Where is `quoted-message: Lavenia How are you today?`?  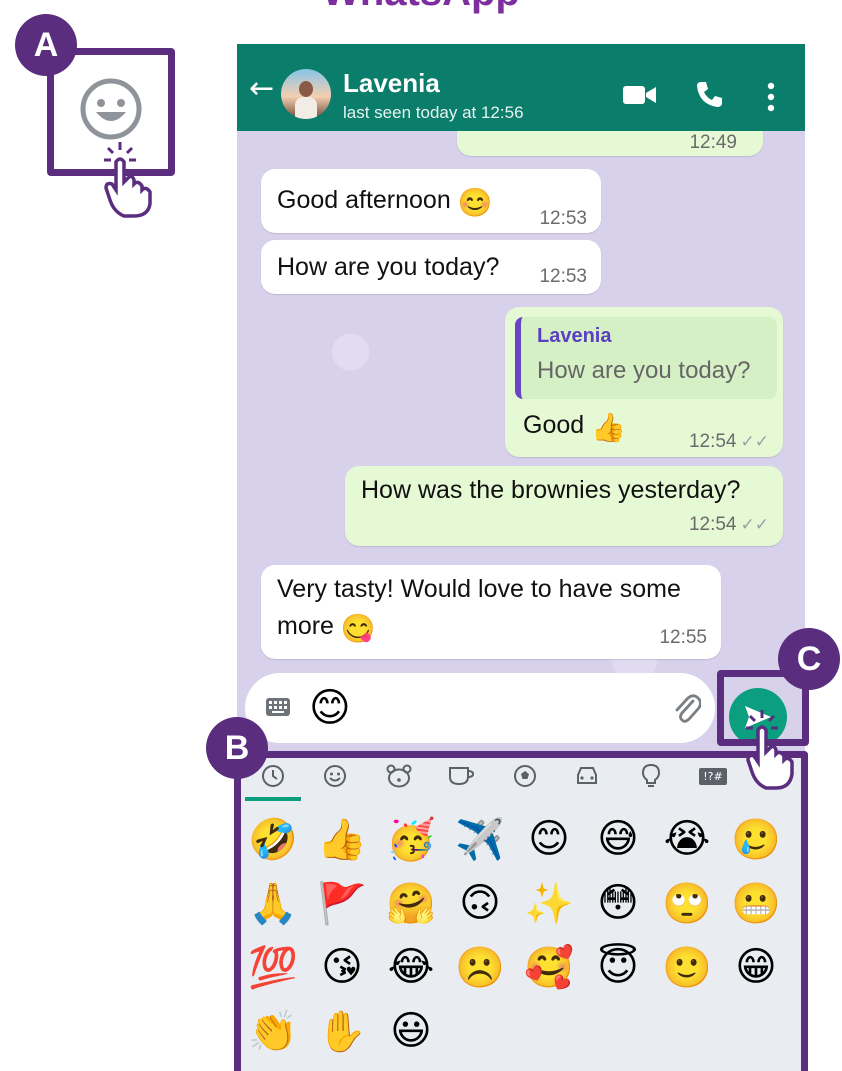 quoted-message: Lavenia How are you today? is located at coordinates (646, 358).